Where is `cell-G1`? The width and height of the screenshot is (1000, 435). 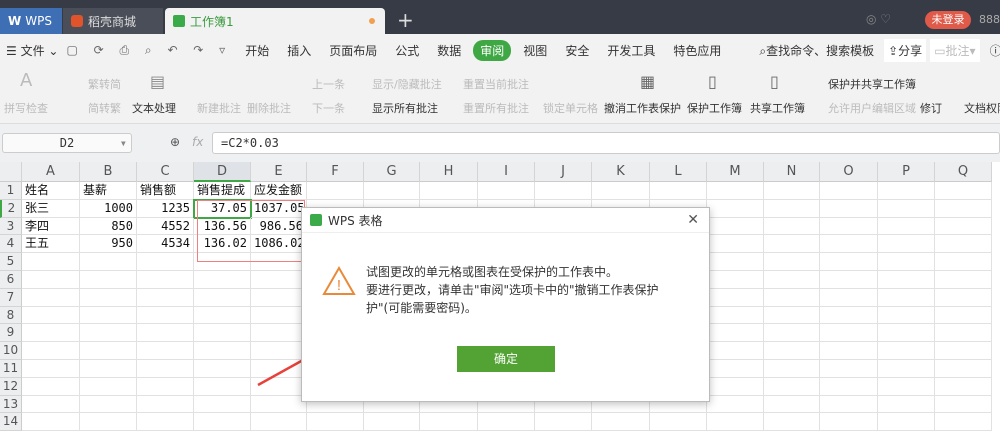 cell-G1 is located at coordinates (392, 191).